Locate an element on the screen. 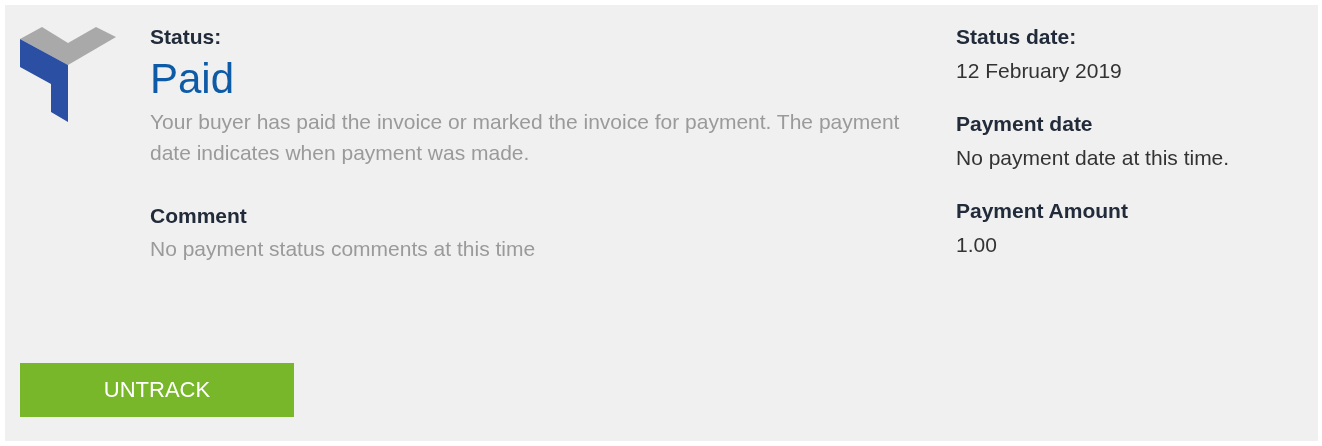 The height and width of the screenshot is (446, 1322). comment-text: No payment status comments at this time is located at coordinates (343, 249).